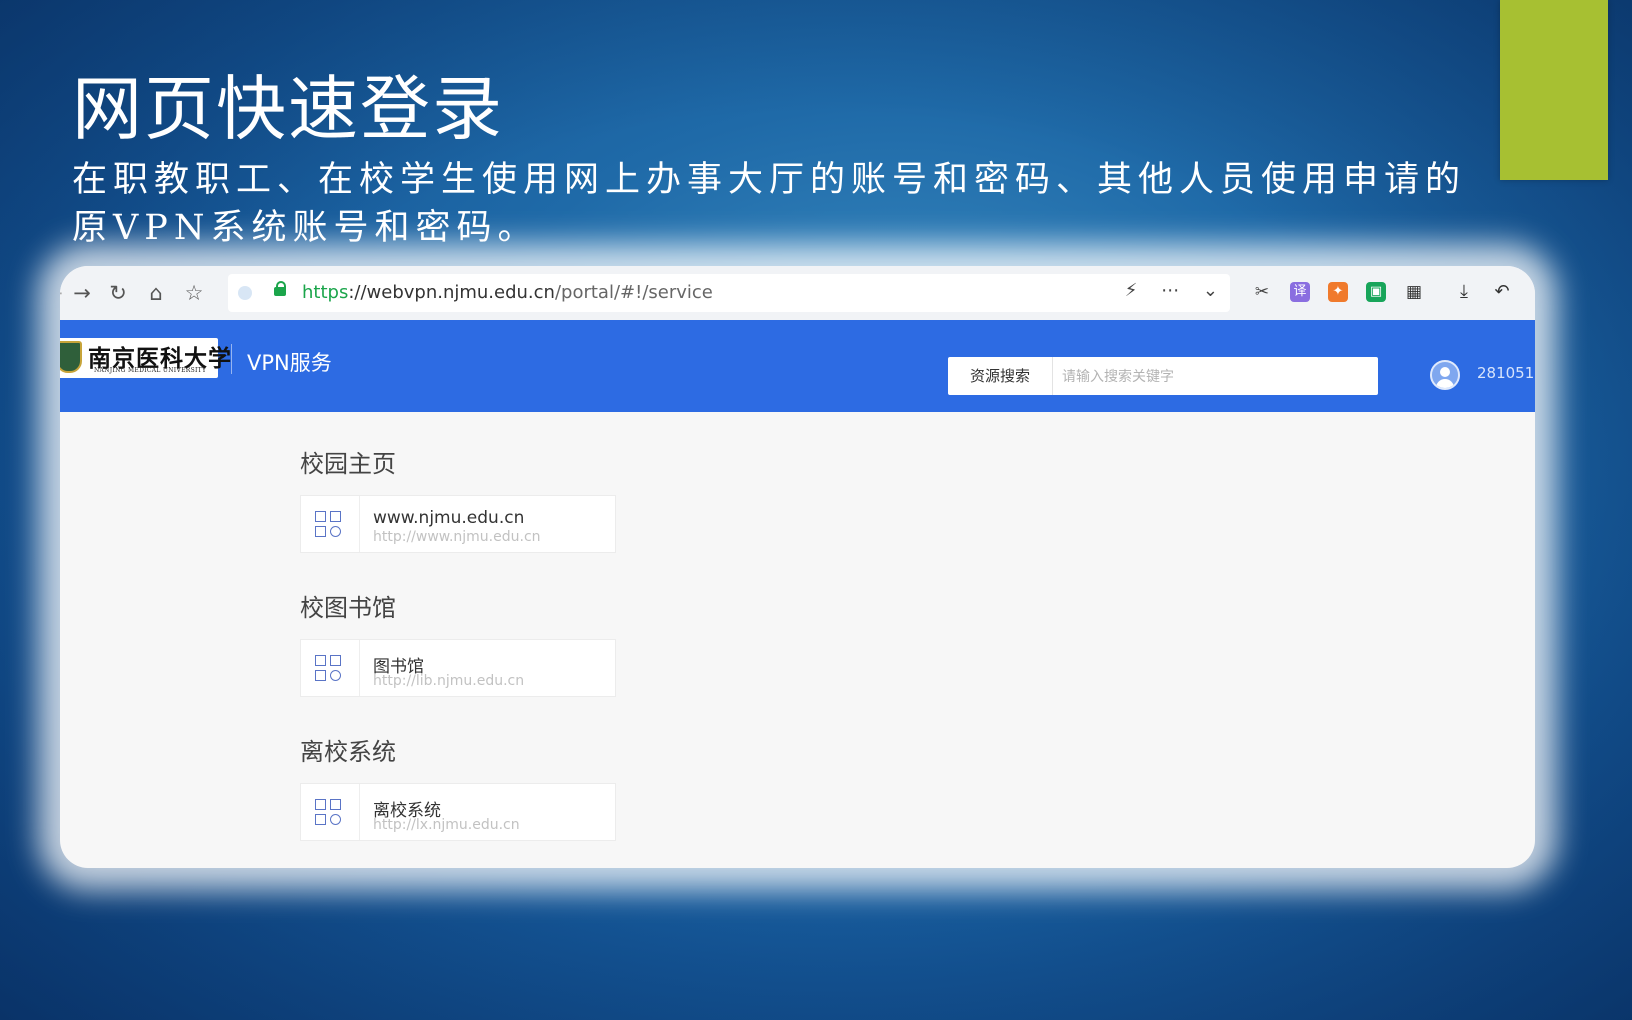 This screenshot has width=1632, height=1020. Describe the element at coordinates (1170, 290) in the screenshot. I see `more-icon: ⋯` at that location.